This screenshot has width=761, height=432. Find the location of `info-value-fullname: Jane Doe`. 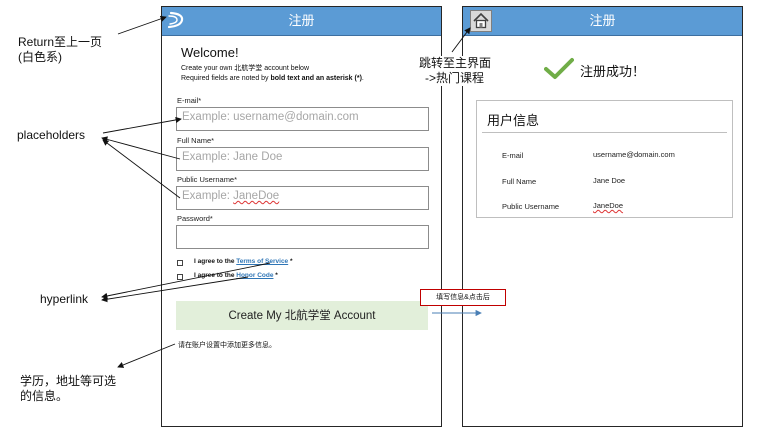

info-value-fullname: Jane Doe is located at coordinates (609, 180).